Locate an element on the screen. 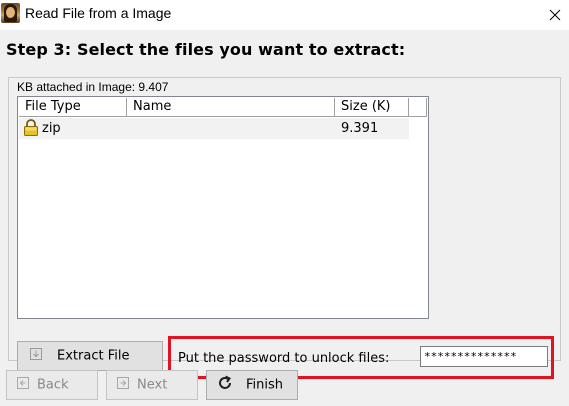 The image size is (569, 406). extract-arrow-icon is located at coordinates (36, 356).